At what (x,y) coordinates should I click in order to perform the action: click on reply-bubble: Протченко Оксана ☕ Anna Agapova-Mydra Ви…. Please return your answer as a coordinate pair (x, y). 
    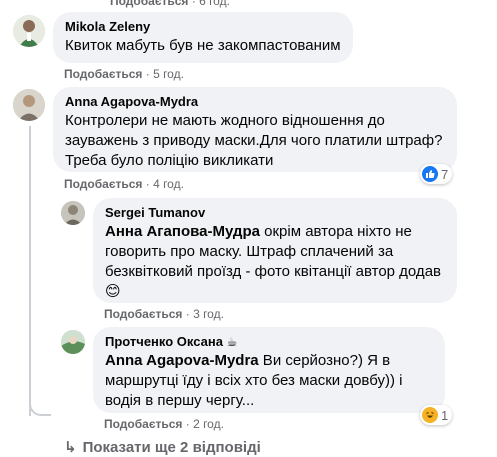
    Looking at the image, I should click on (269, 370).